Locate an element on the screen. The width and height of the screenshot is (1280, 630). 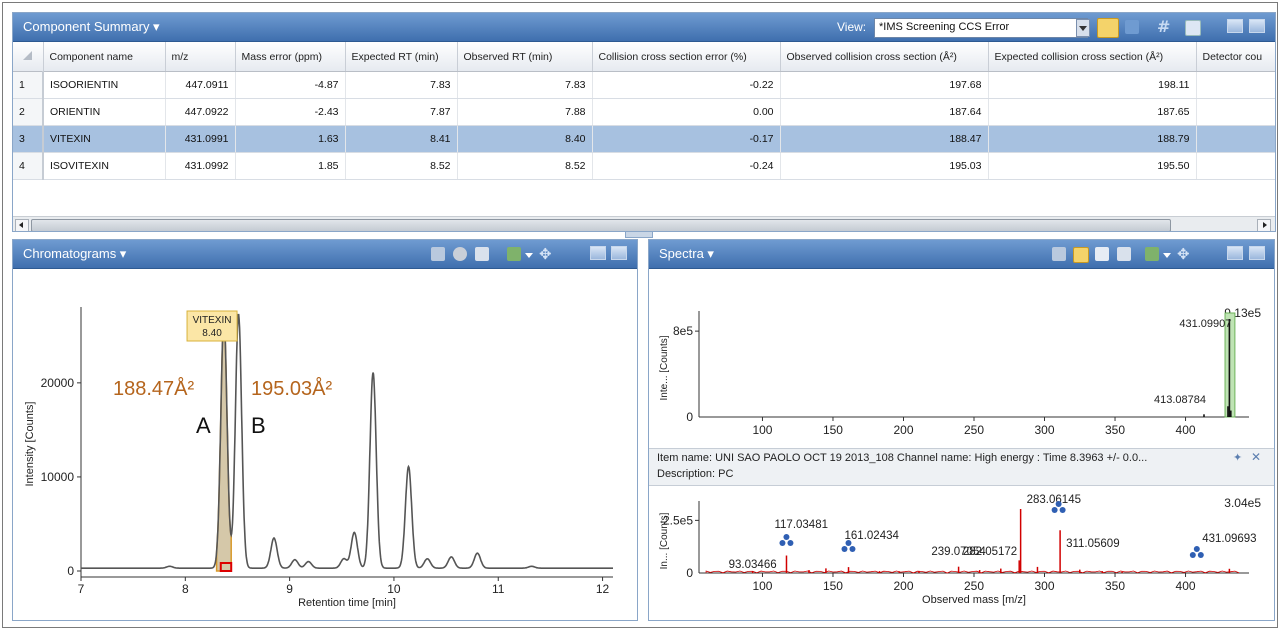
peak-label-name: VITEXIN is located at coordinates (212, 320).